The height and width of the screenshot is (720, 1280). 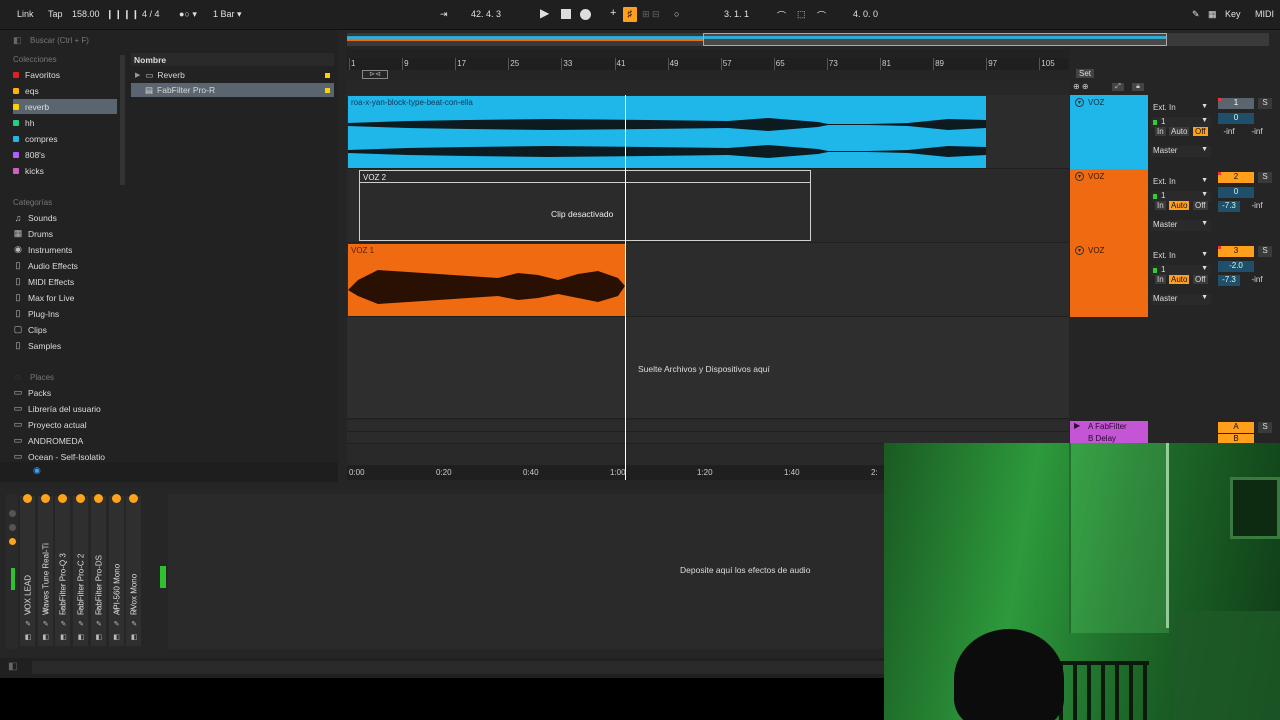 What do you see at coordinates (65, 106) in the screenshot?
I see `collection-item: reverb` at bounding box center [65, 106].